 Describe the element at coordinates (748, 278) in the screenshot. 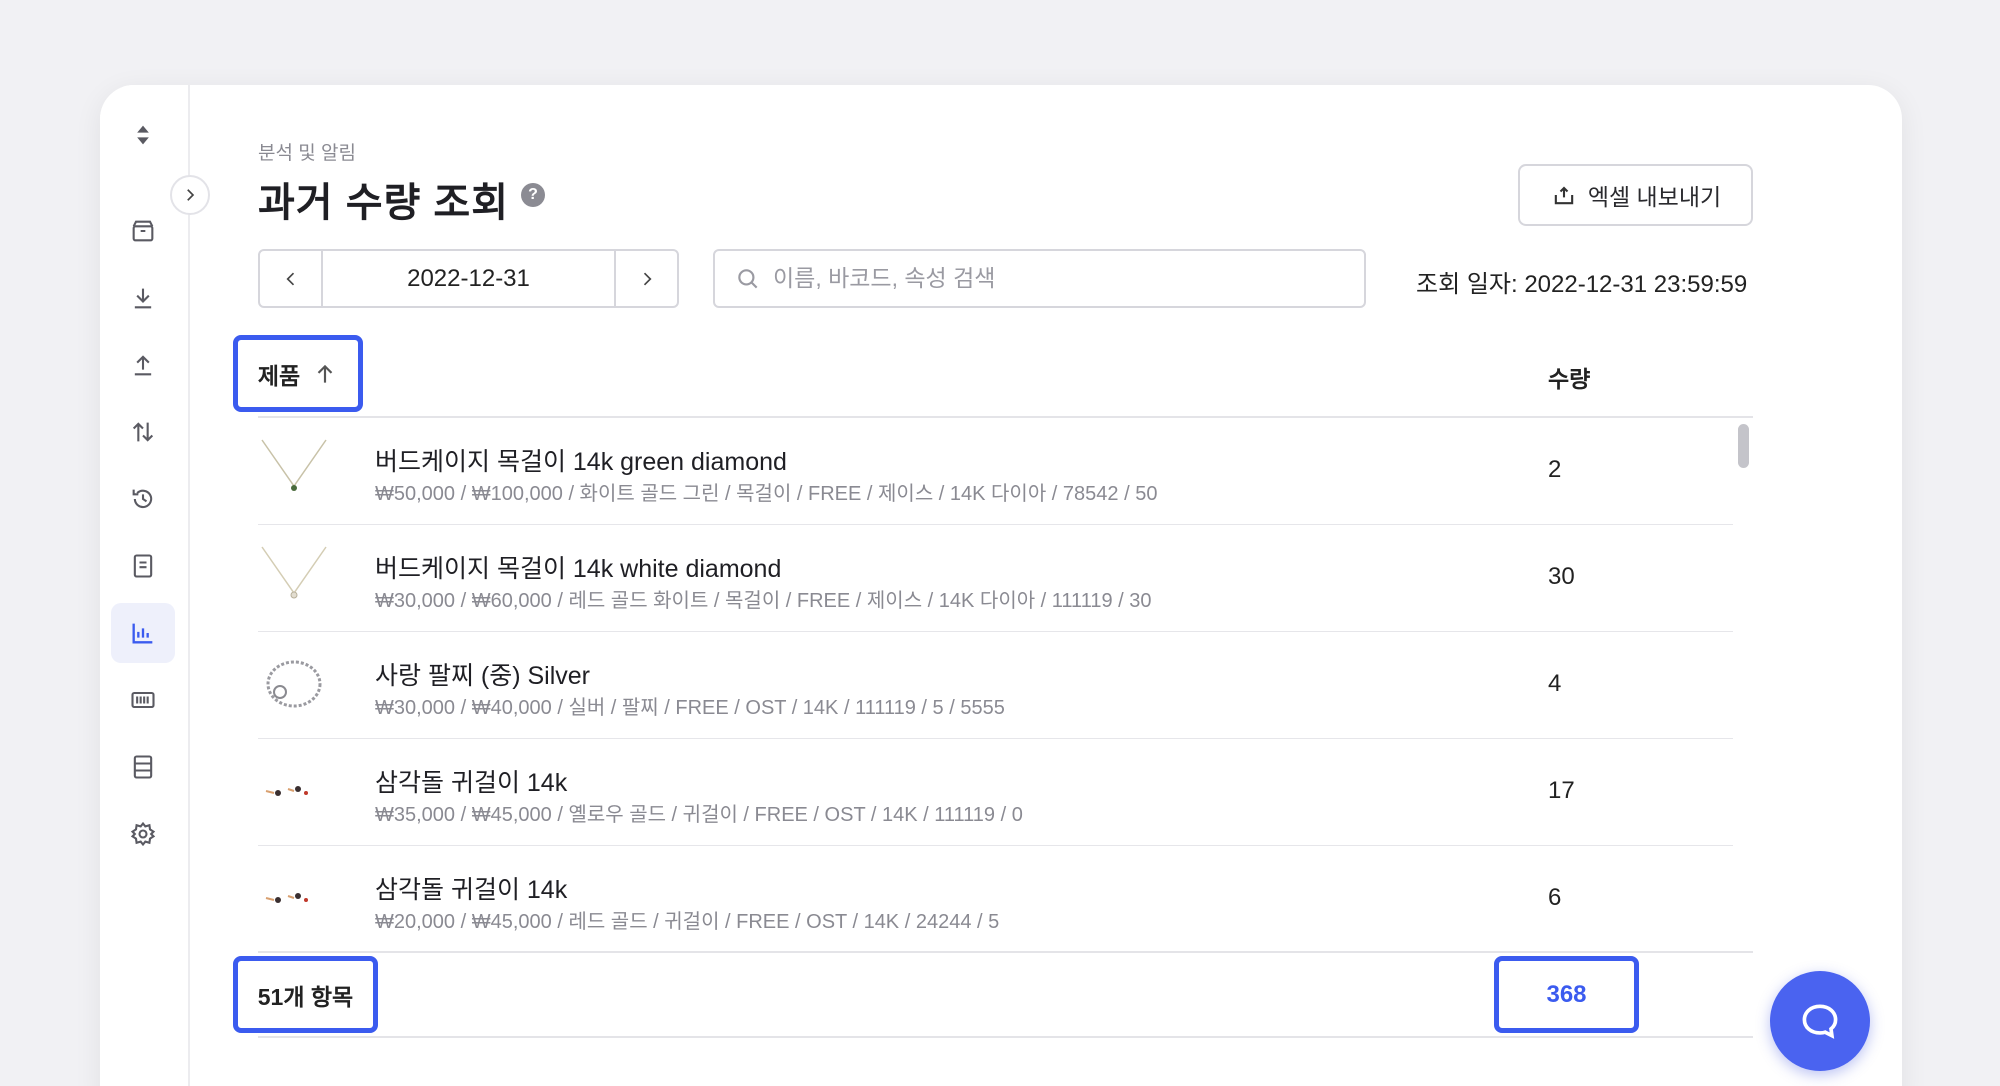

I see `search-icon` at that location.